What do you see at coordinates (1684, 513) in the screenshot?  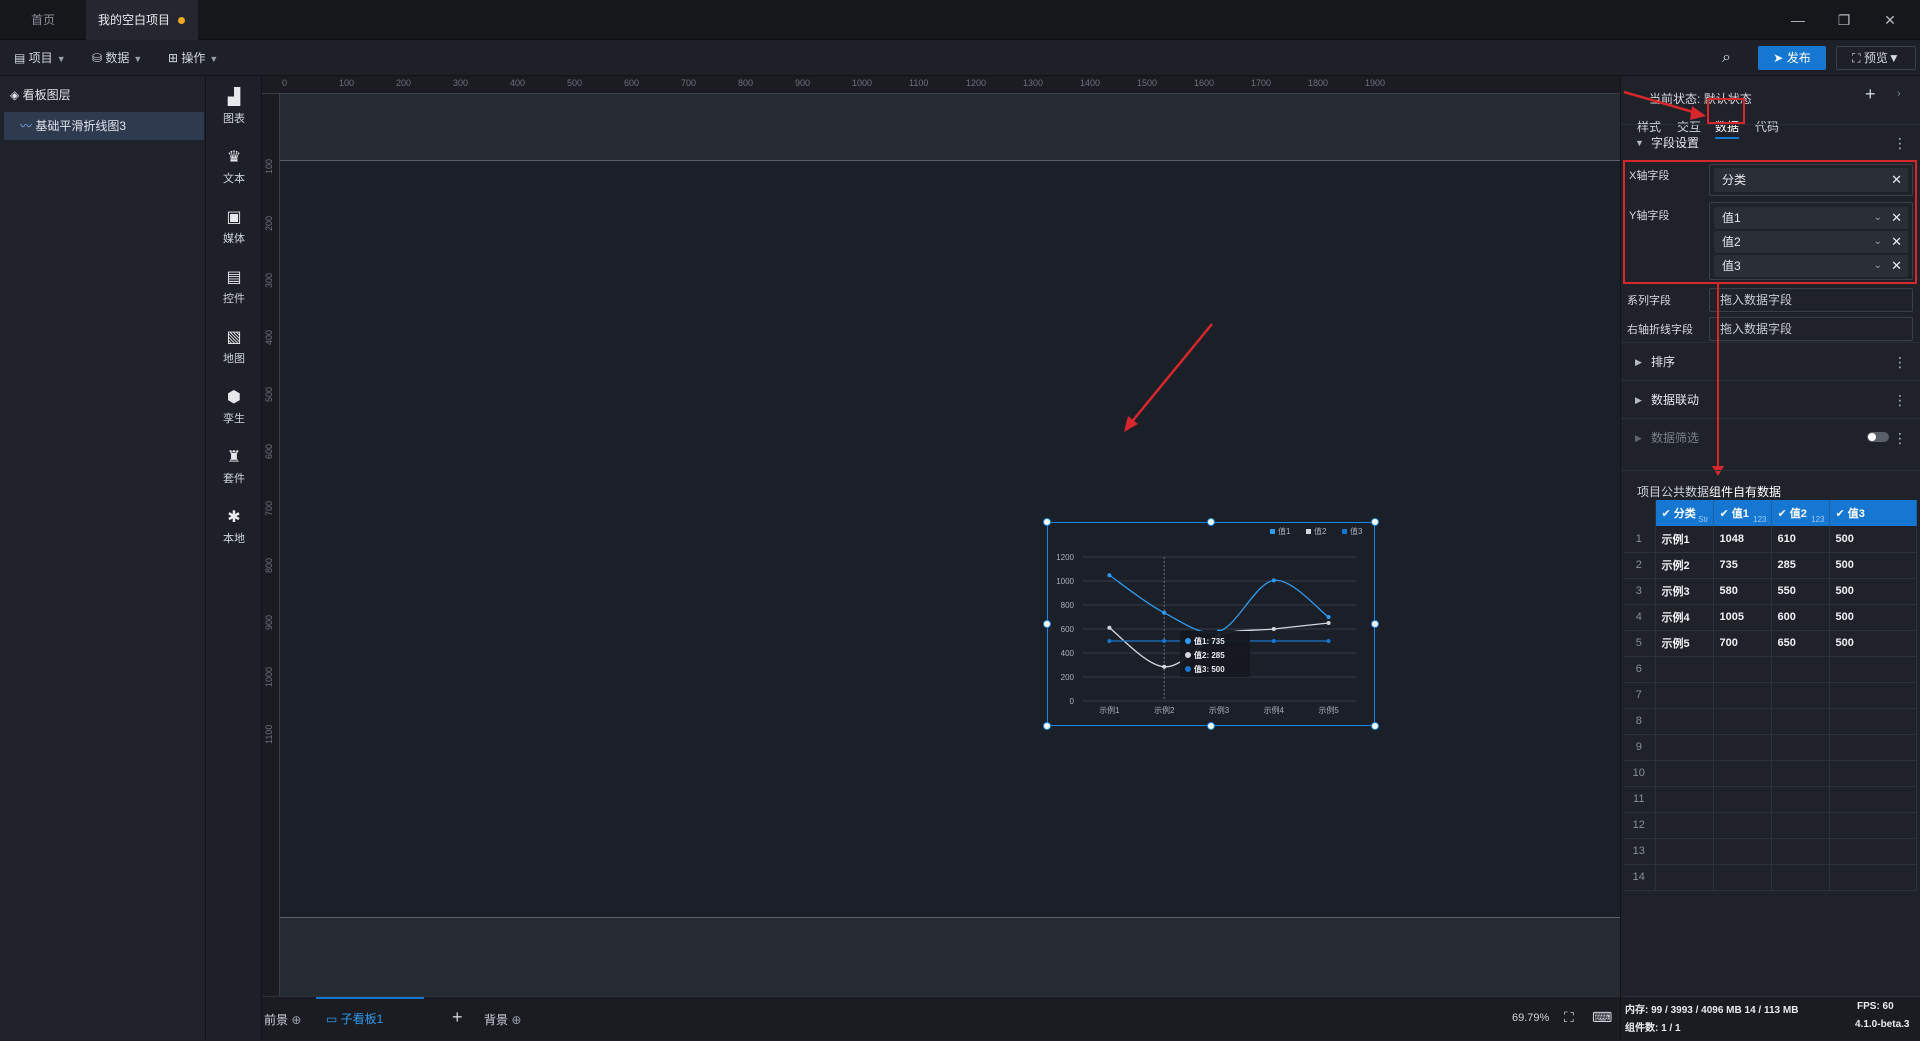 I see `column-header: ✔ 分类 Str` at bounding box center [1684, 513].